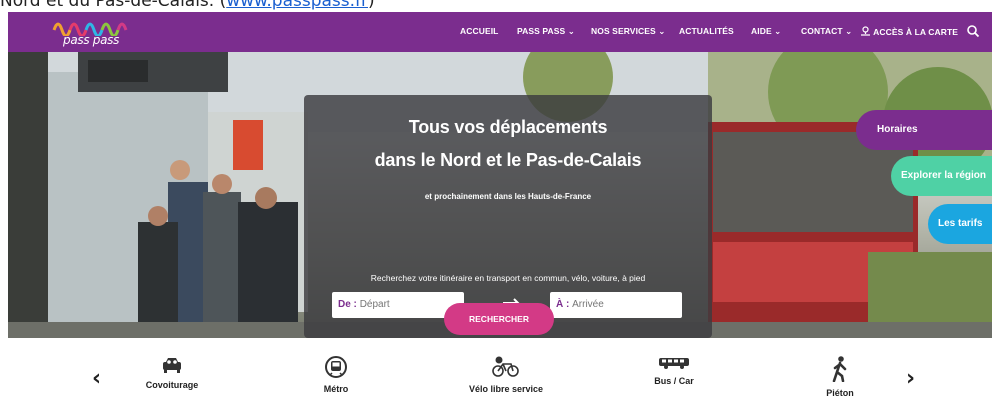 The image size is (992, 398). Describe the element at coordinates (865, 31) in the screenshot. I see `map-pin-icon` at that location.